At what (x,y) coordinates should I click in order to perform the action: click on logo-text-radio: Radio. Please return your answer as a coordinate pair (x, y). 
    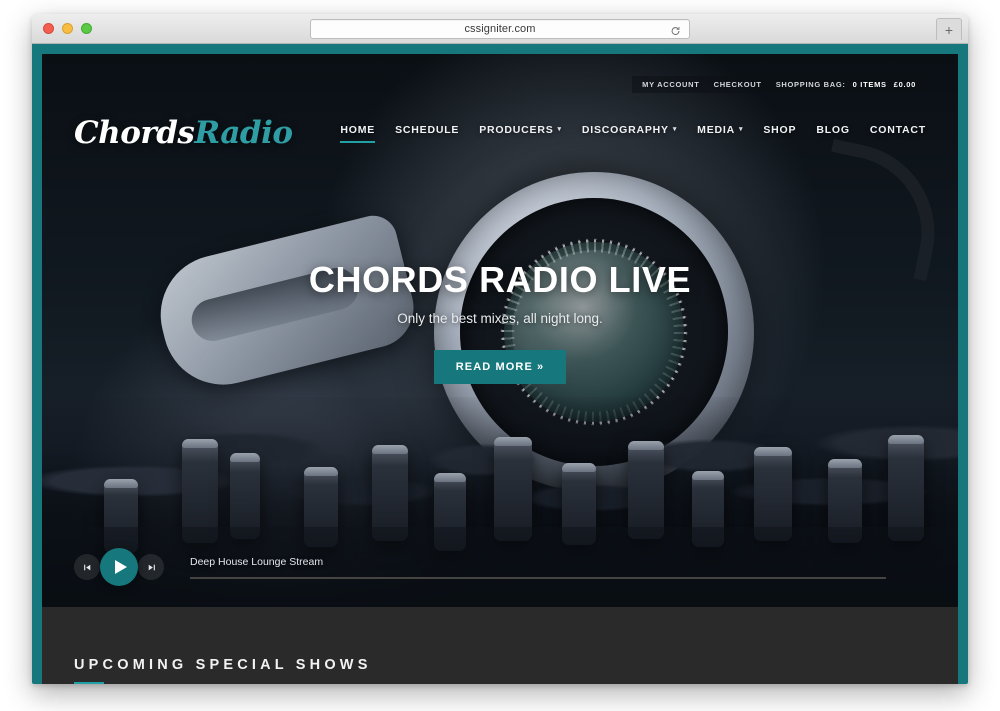
    Looking at the image, I should click on (243, 133).